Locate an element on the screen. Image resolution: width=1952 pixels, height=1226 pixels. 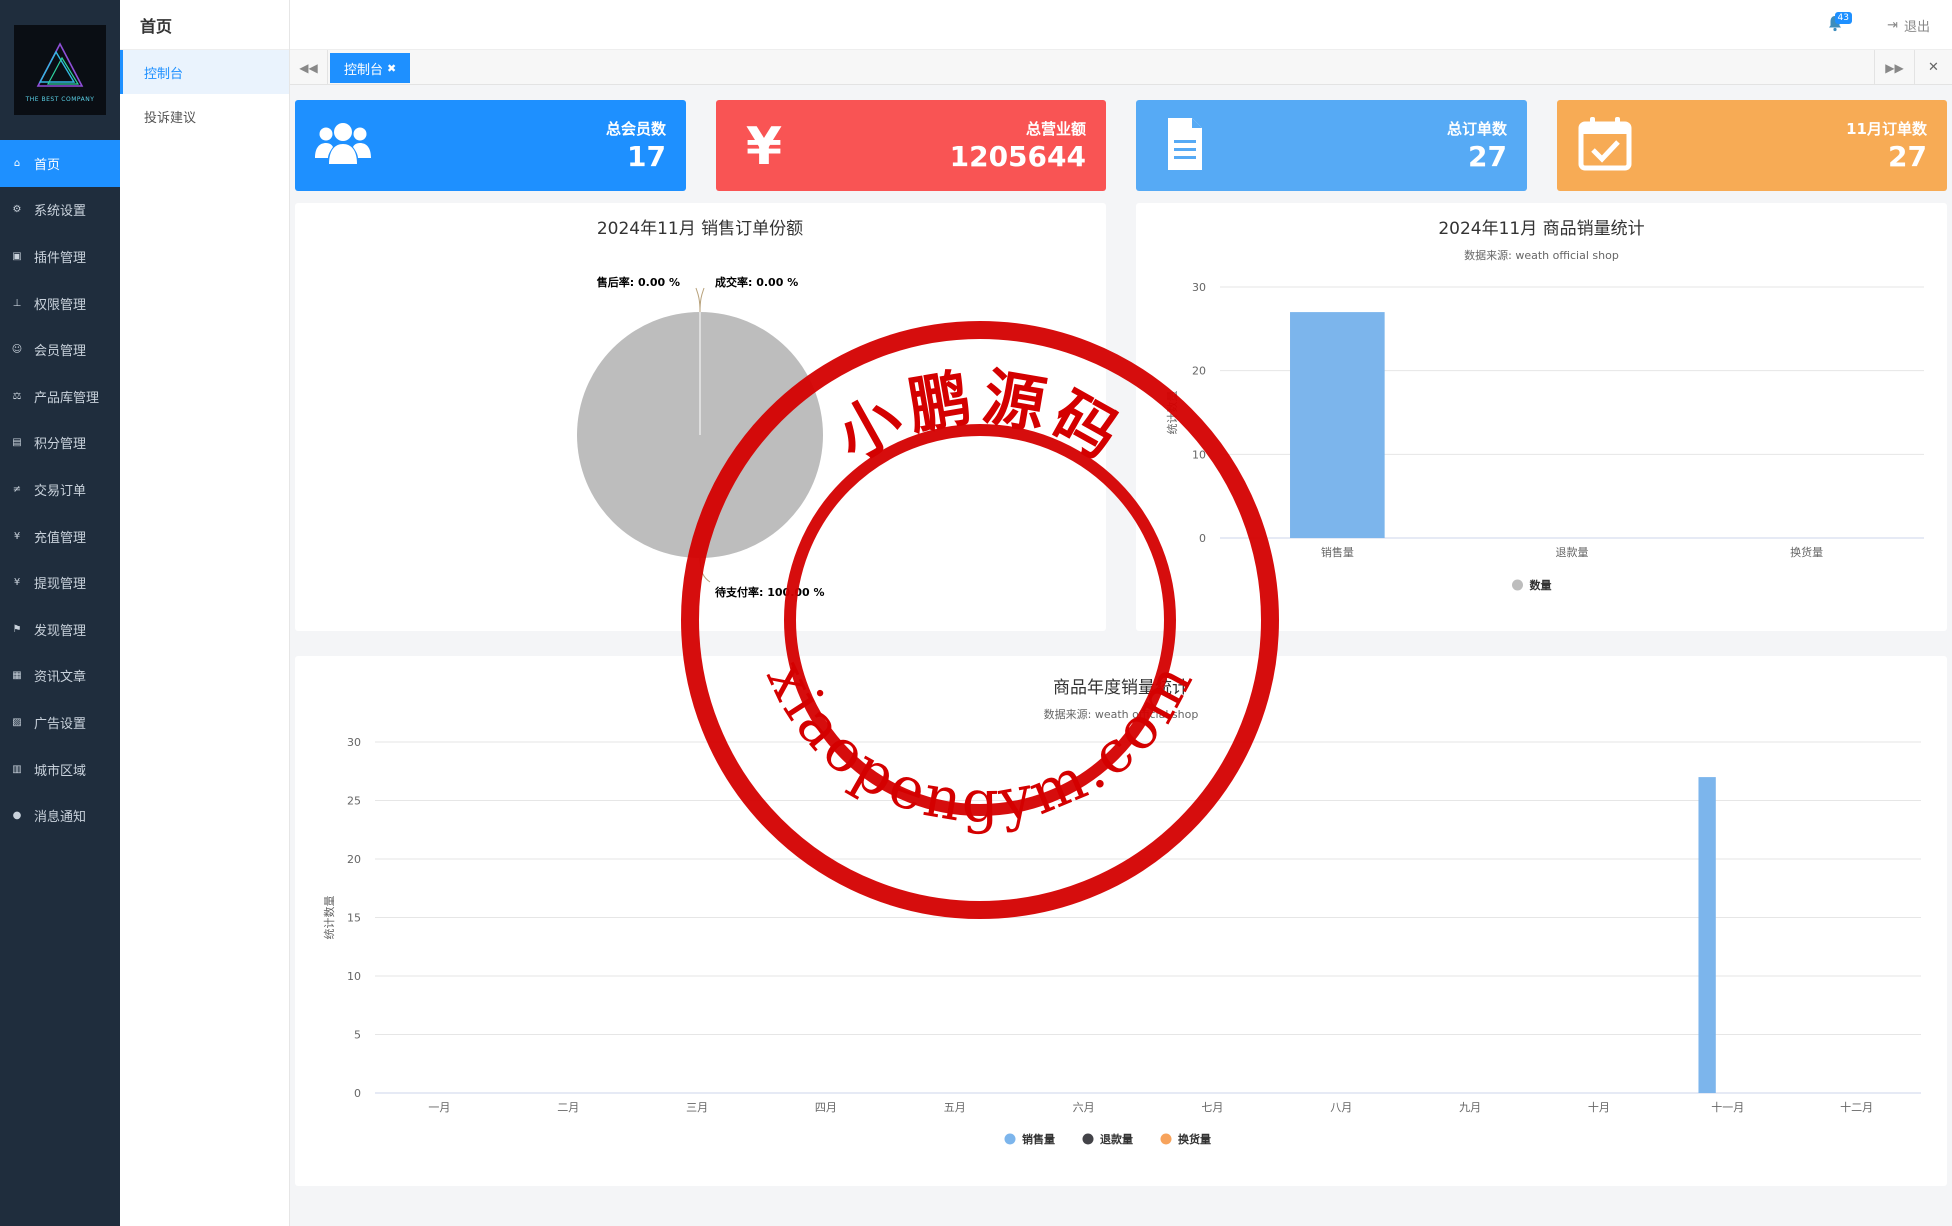
legend-item: 数量 is located at coordinates (1541, 585).